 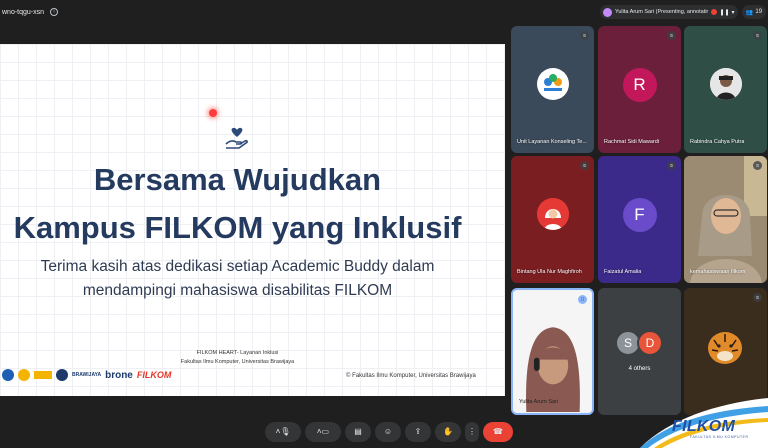 I want to click on call-controls: ˄ 🎙 ˄ ▭ ▤ ☺ ⇪ ✋ ⋮ ☎, so click(x=389, y=432).